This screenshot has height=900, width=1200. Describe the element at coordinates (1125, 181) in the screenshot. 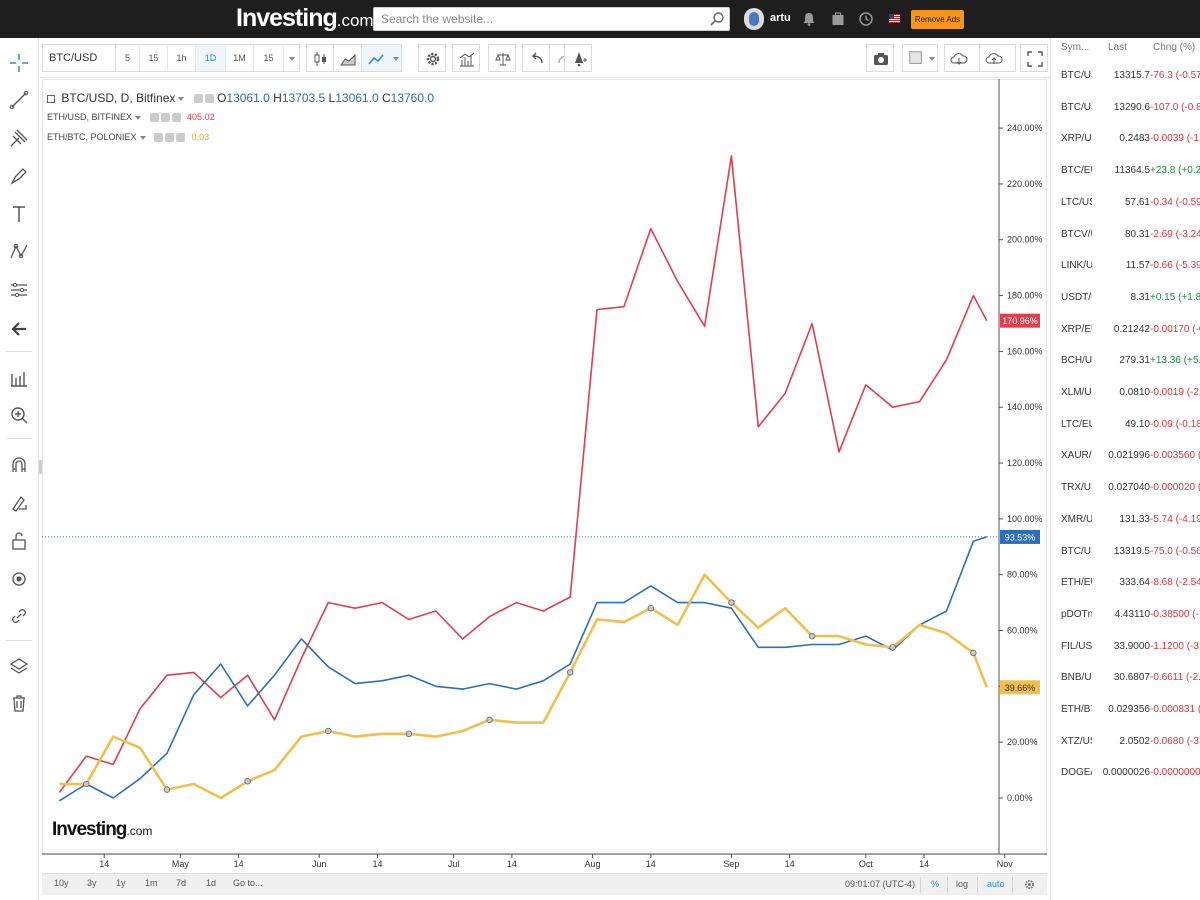

I see `watchlist-row: BTC/EUR 11364.5+23.8 (+0.21%)` at that location.